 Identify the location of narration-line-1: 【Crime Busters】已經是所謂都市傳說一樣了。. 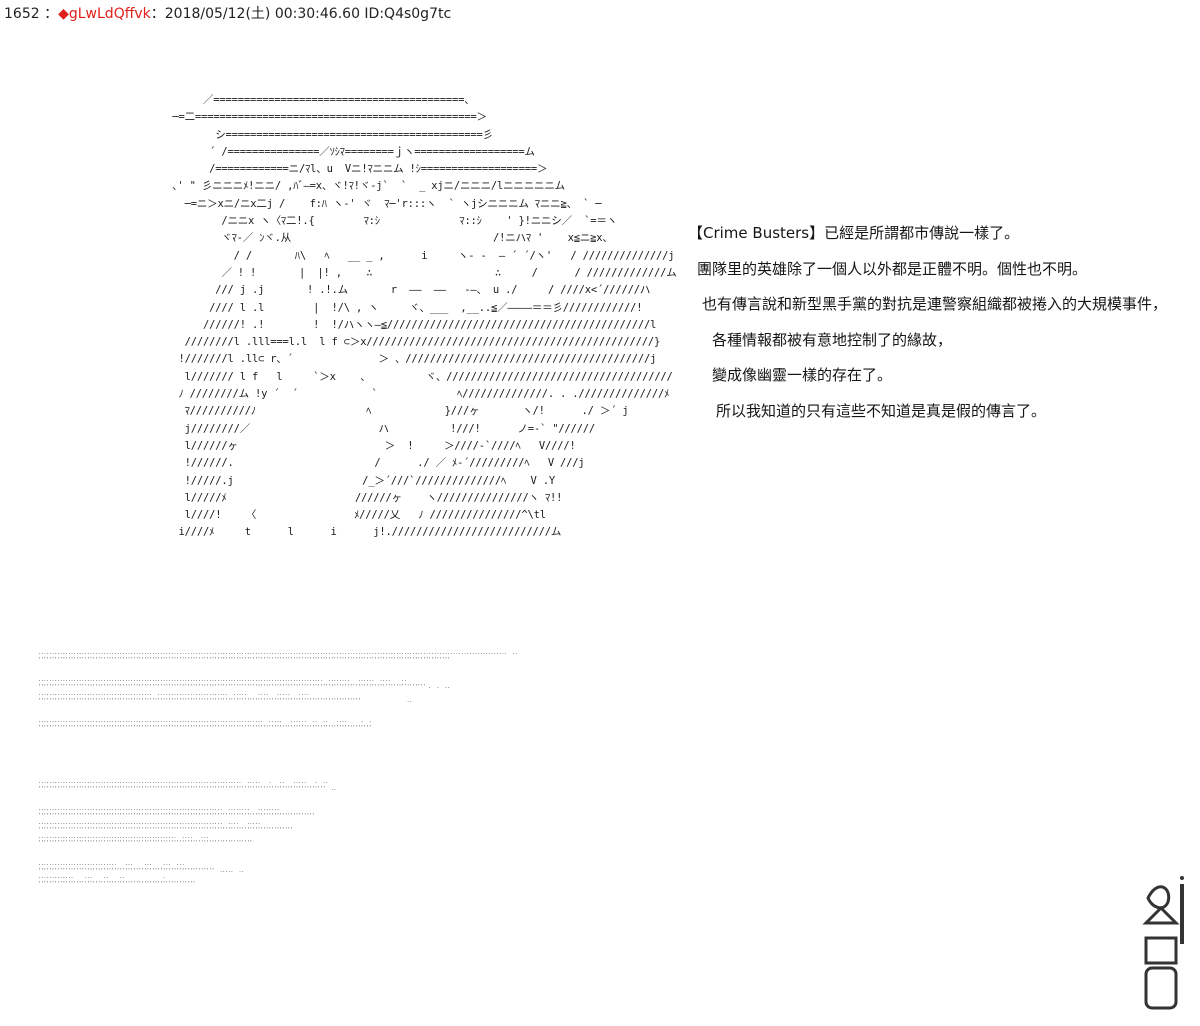
(854, 233).